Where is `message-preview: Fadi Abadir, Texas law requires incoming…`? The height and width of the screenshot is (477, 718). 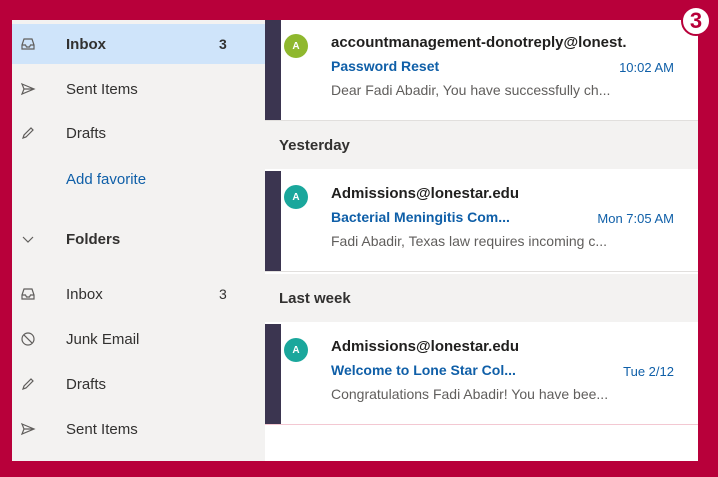
message-preview: Fadi Abadir, Texas law requires incoming… is located at coordinates (469, 241).